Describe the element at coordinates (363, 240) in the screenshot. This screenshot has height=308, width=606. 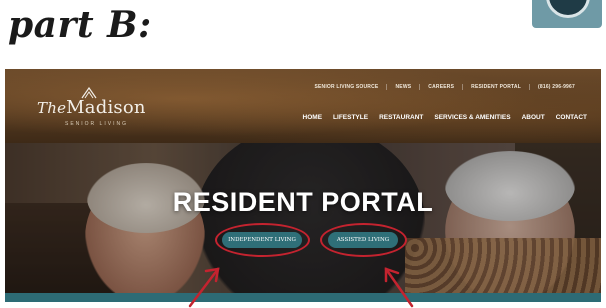
I see `annotation-circle-assisted` at that location.